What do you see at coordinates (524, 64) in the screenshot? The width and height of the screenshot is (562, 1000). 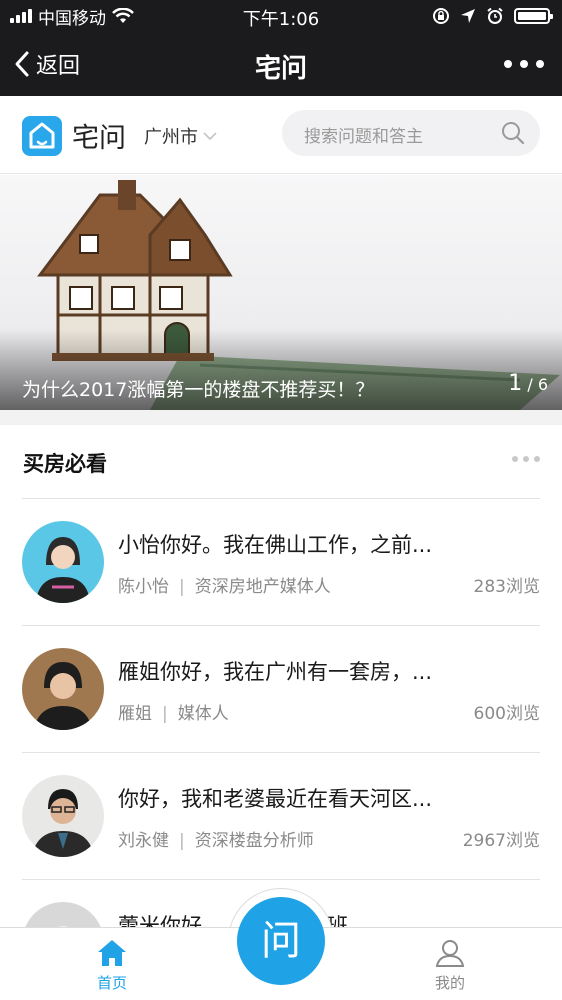 I see `more-menu-icon` at bounding box center [524, 64].